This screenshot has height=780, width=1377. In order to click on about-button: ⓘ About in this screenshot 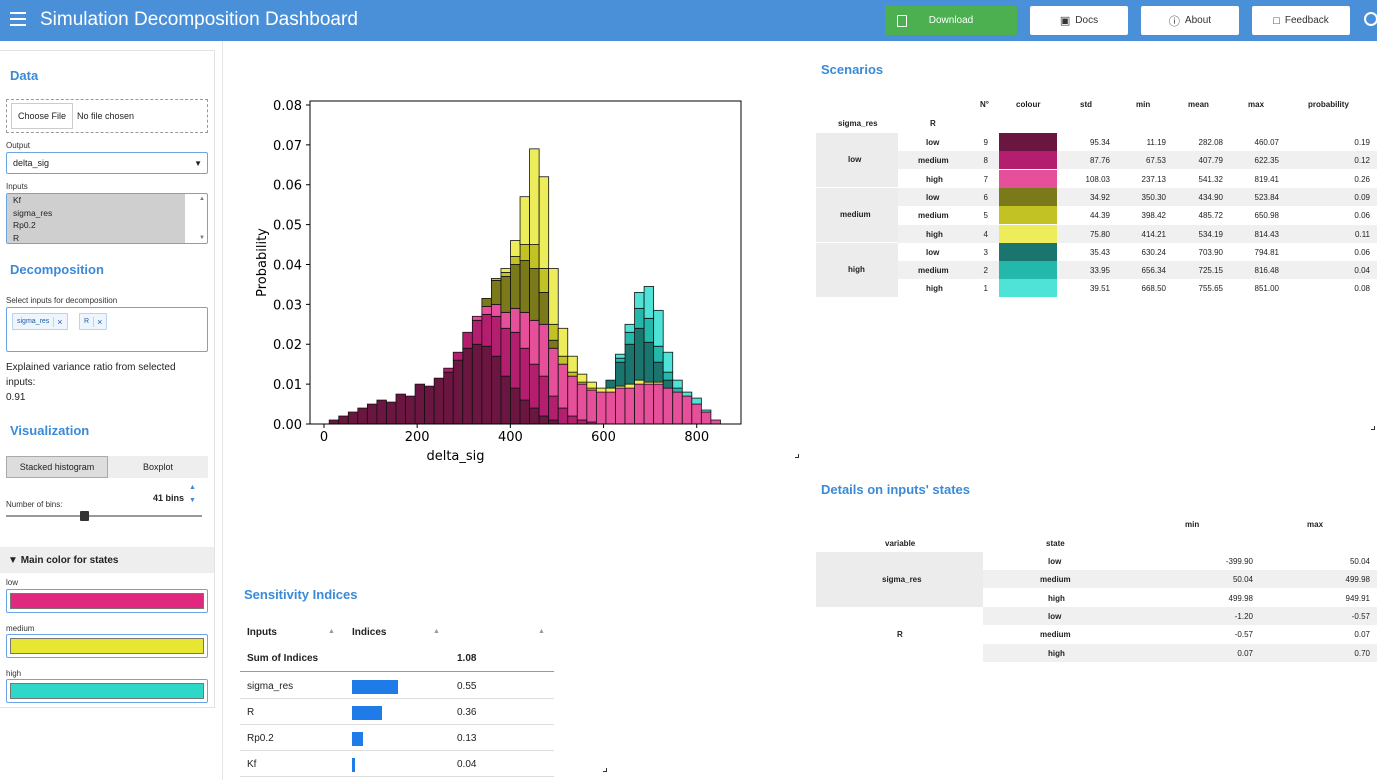, I will do `click(1190, 20)`.